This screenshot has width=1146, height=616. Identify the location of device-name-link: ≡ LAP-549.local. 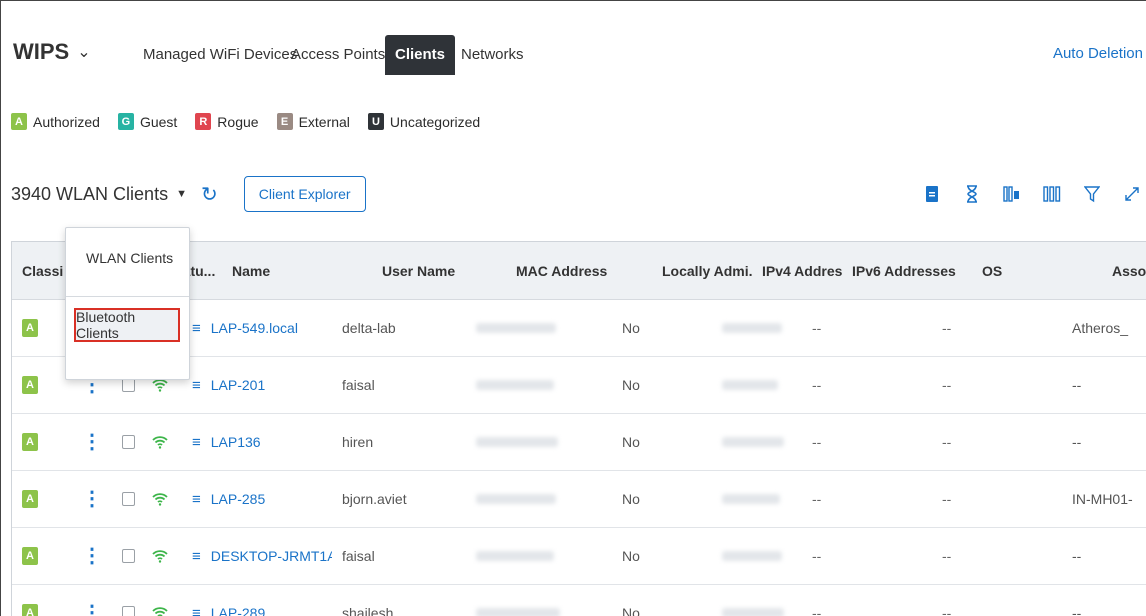
(245, 328).